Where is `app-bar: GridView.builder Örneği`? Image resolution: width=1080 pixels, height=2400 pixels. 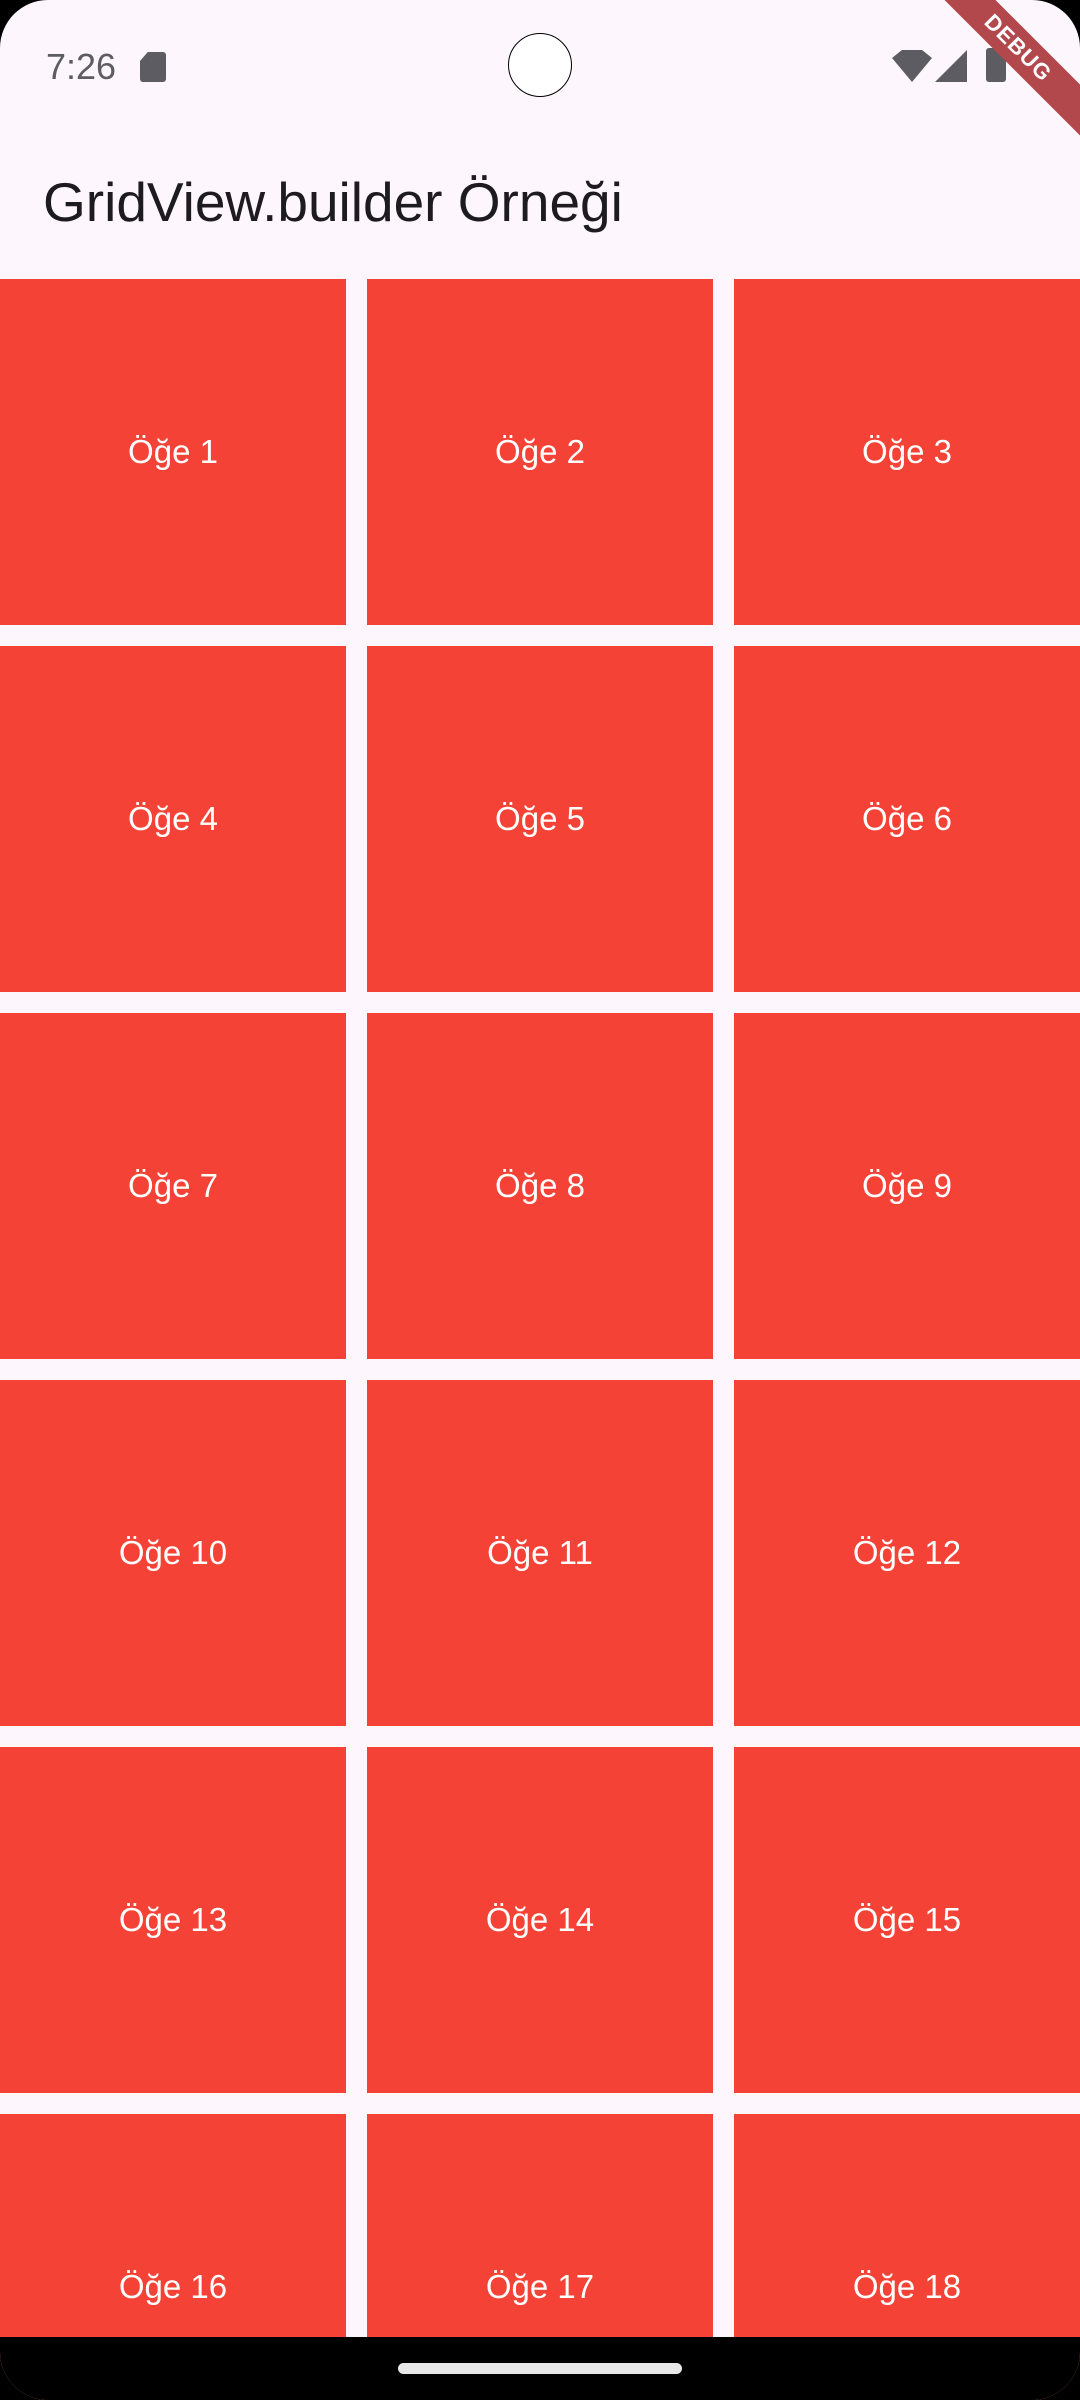 app-bar: GridView.builder Örneği is located at coordinates (540, 204).